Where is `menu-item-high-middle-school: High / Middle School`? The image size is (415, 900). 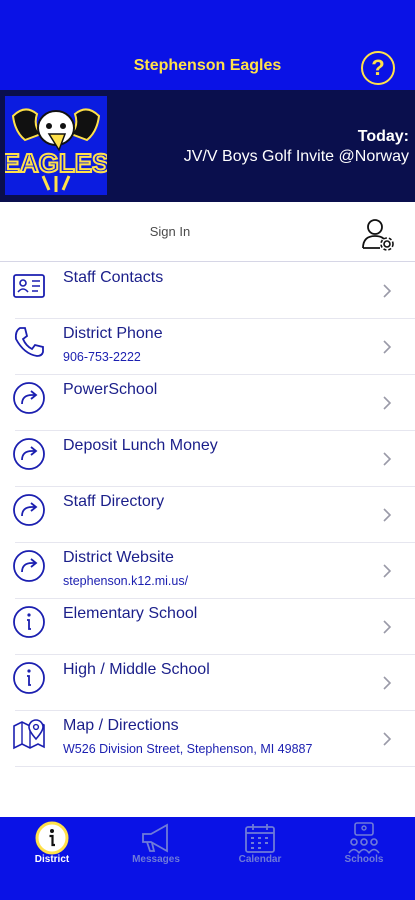
menu-item-high-middle-school: High / Middle School is located at coordinates (207, 683).